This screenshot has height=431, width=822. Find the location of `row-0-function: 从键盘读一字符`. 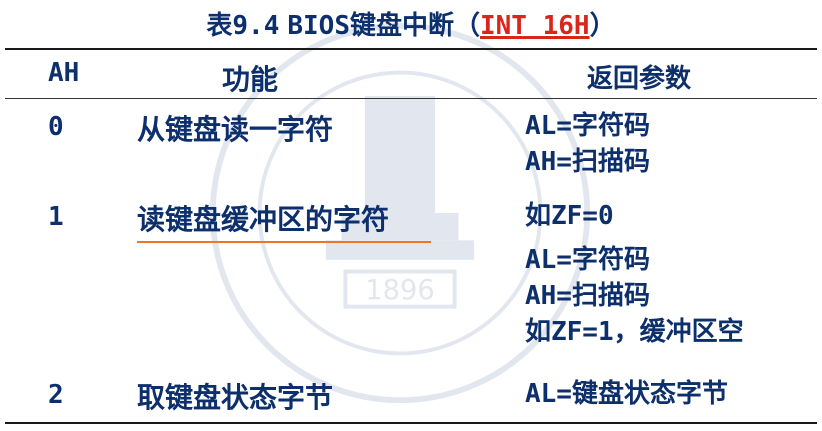

row-0-function: 从键盘读一字符 is located at coordinates (235, 129).